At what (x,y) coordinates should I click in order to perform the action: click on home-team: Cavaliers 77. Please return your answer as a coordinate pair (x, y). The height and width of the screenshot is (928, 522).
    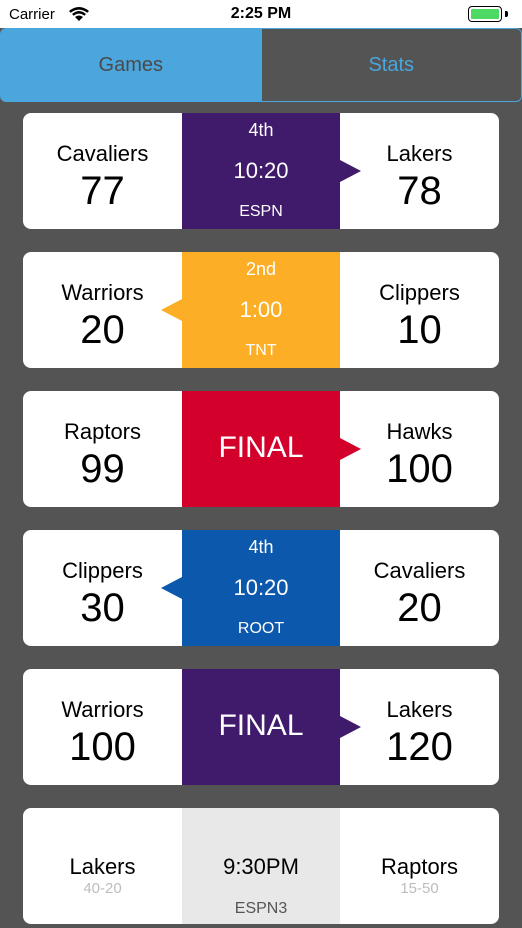
    Looking at the image, I should click on (102, 171).